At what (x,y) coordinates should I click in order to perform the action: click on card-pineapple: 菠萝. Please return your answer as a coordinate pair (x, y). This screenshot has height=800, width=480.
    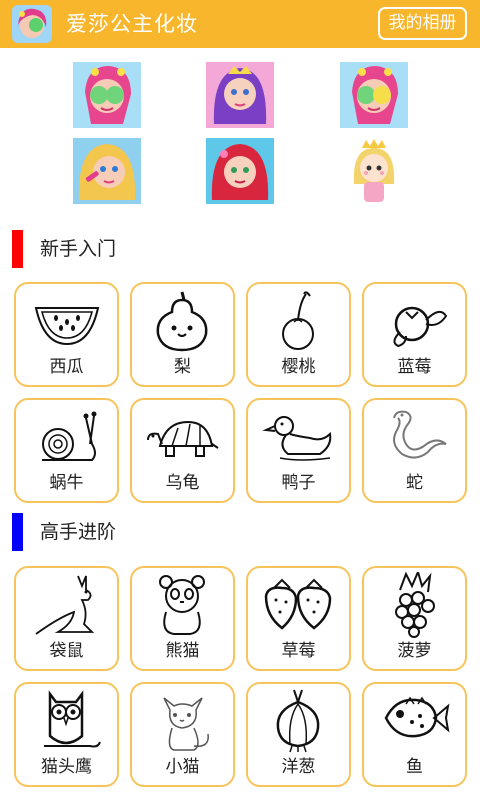
    Looking at the image, I should click on (414, 618).